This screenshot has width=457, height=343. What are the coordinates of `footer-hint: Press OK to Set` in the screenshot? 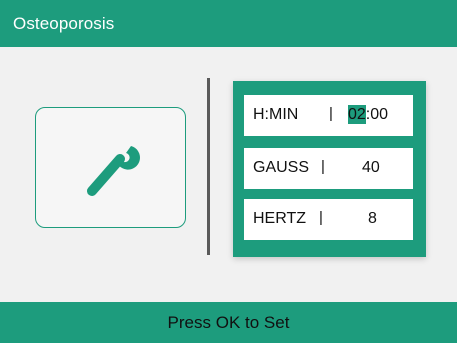 It's located at (228, 322).